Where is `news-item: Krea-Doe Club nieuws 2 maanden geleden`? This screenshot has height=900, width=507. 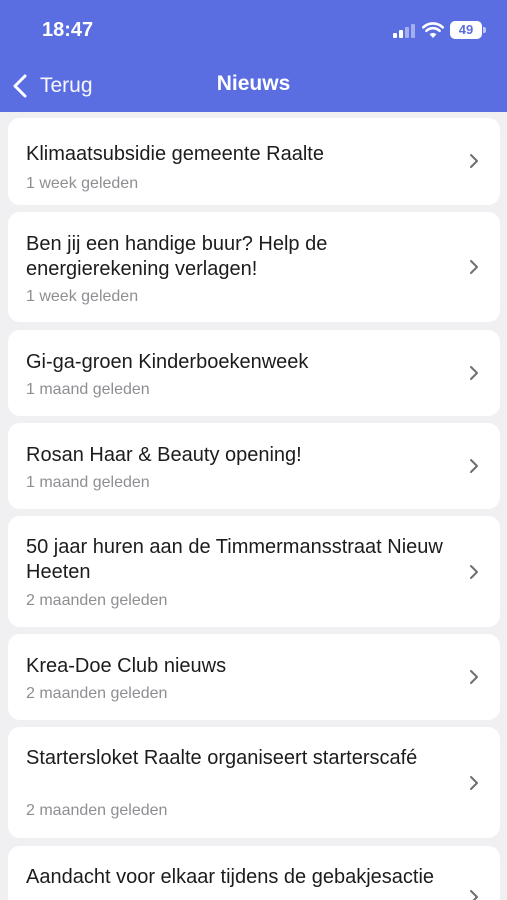
news-item: Krea-Doe Club nieuws 2 maanden geleden is located at coordinates (254, 677).